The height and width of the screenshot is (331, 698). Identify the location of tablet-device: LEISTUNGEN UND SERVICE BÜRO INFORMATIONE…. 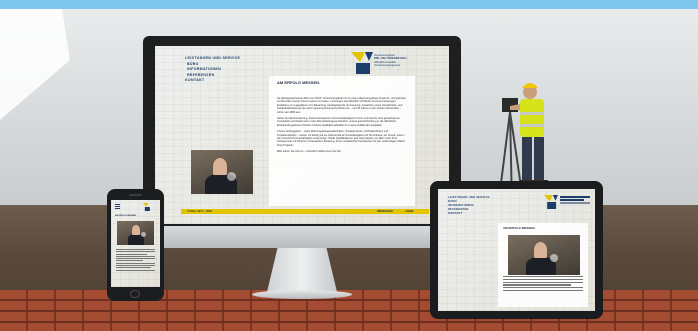
(516, 250).